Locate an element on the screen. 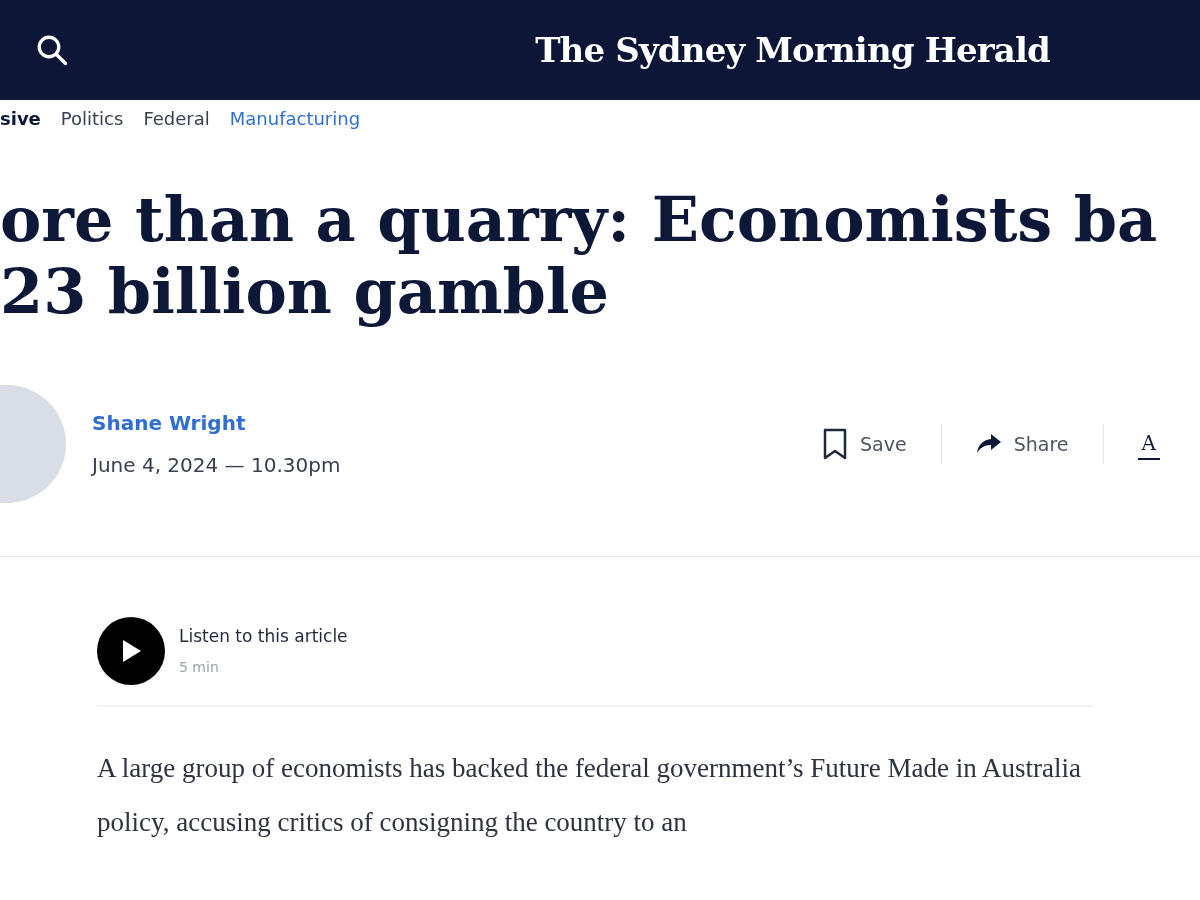  bookmark-icon is located at coordinates (835, 444).